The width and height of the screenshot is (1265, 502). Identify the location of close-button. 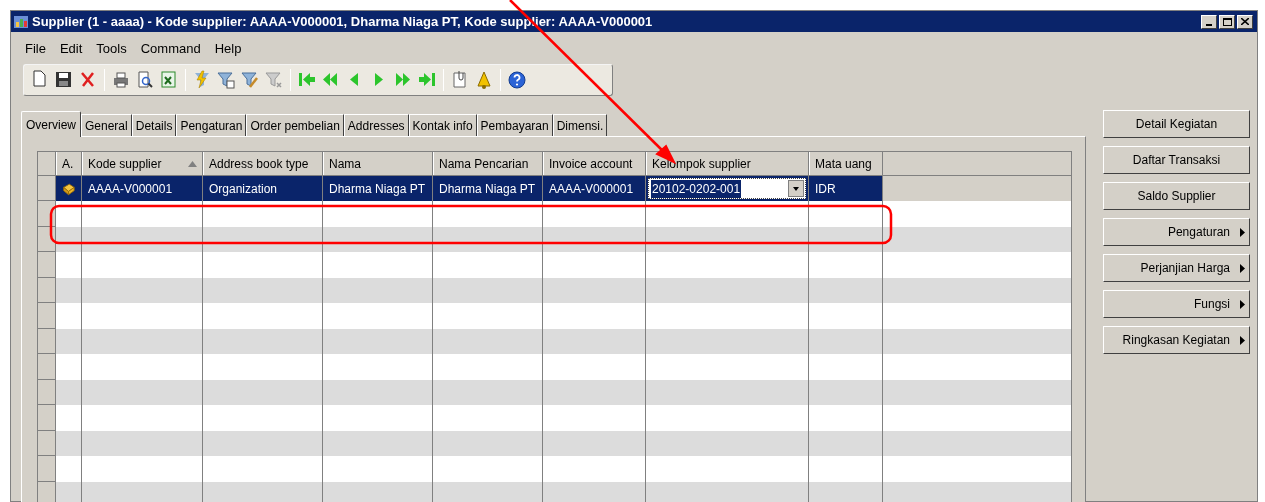
(1245, 21).